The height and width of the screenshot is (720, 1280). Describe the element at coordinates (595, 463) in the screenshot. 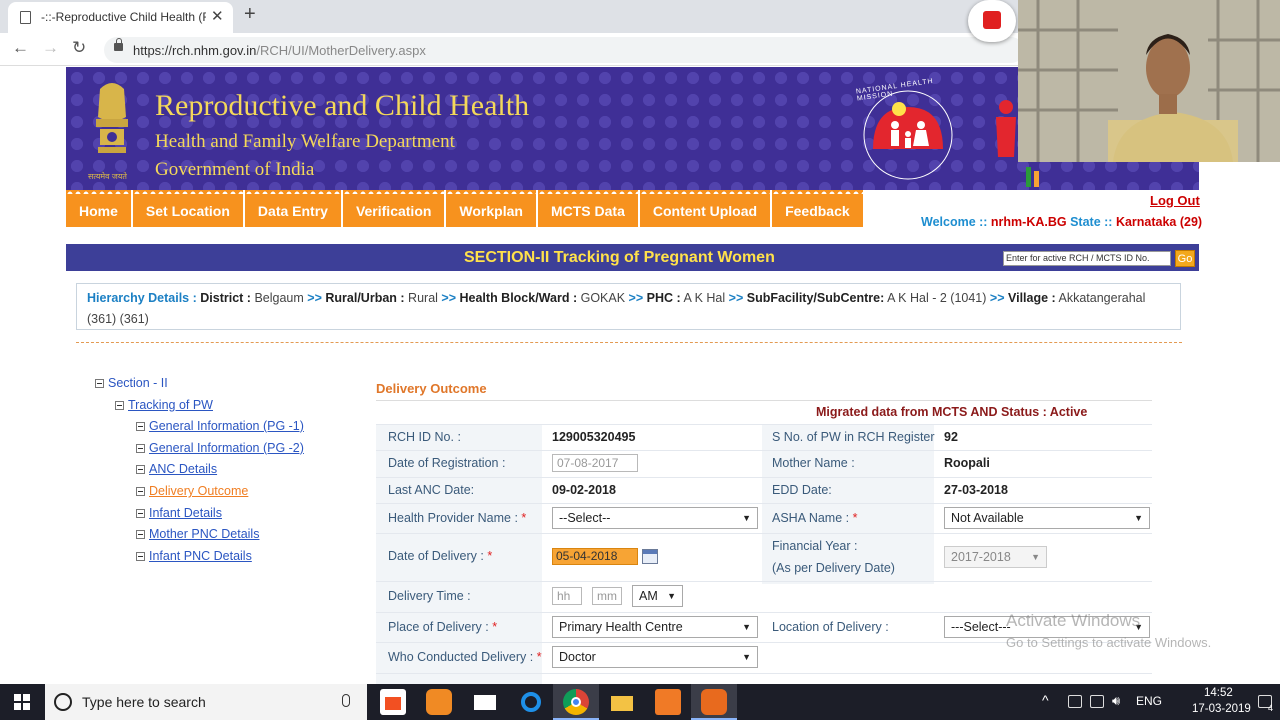

I see `reg-date-field: 07-08-2017` at that location.